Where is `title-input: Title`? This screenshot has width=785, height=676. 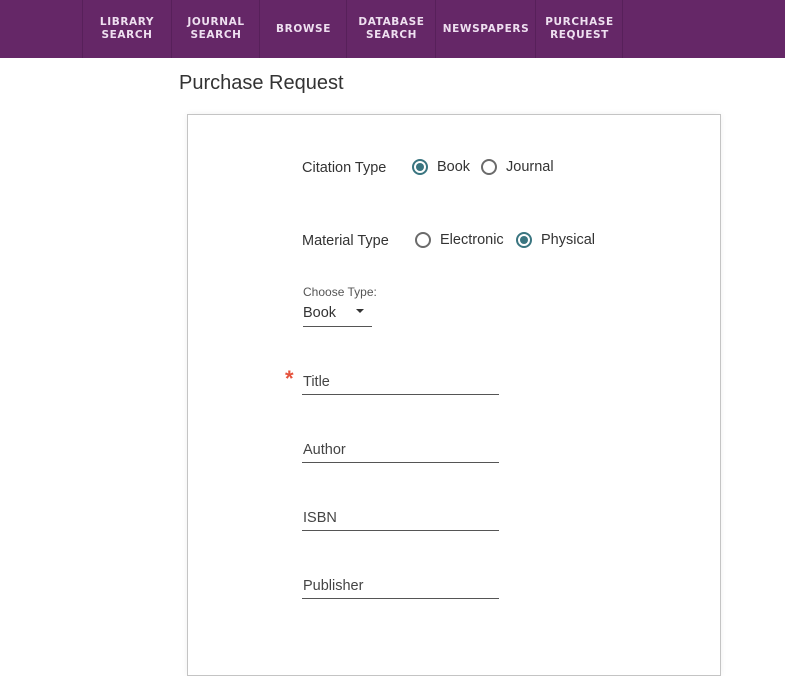
title-input: Title is located at coordinates (400, 383).